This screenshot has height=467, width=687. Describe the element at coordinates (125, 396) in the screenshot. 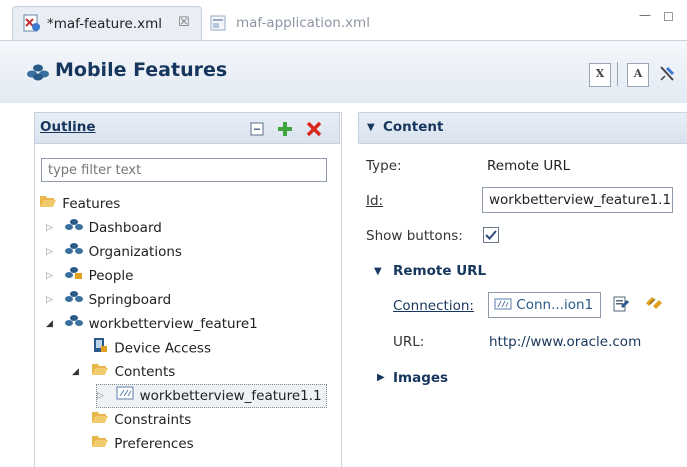

I see `remote-url-icon` at that location.